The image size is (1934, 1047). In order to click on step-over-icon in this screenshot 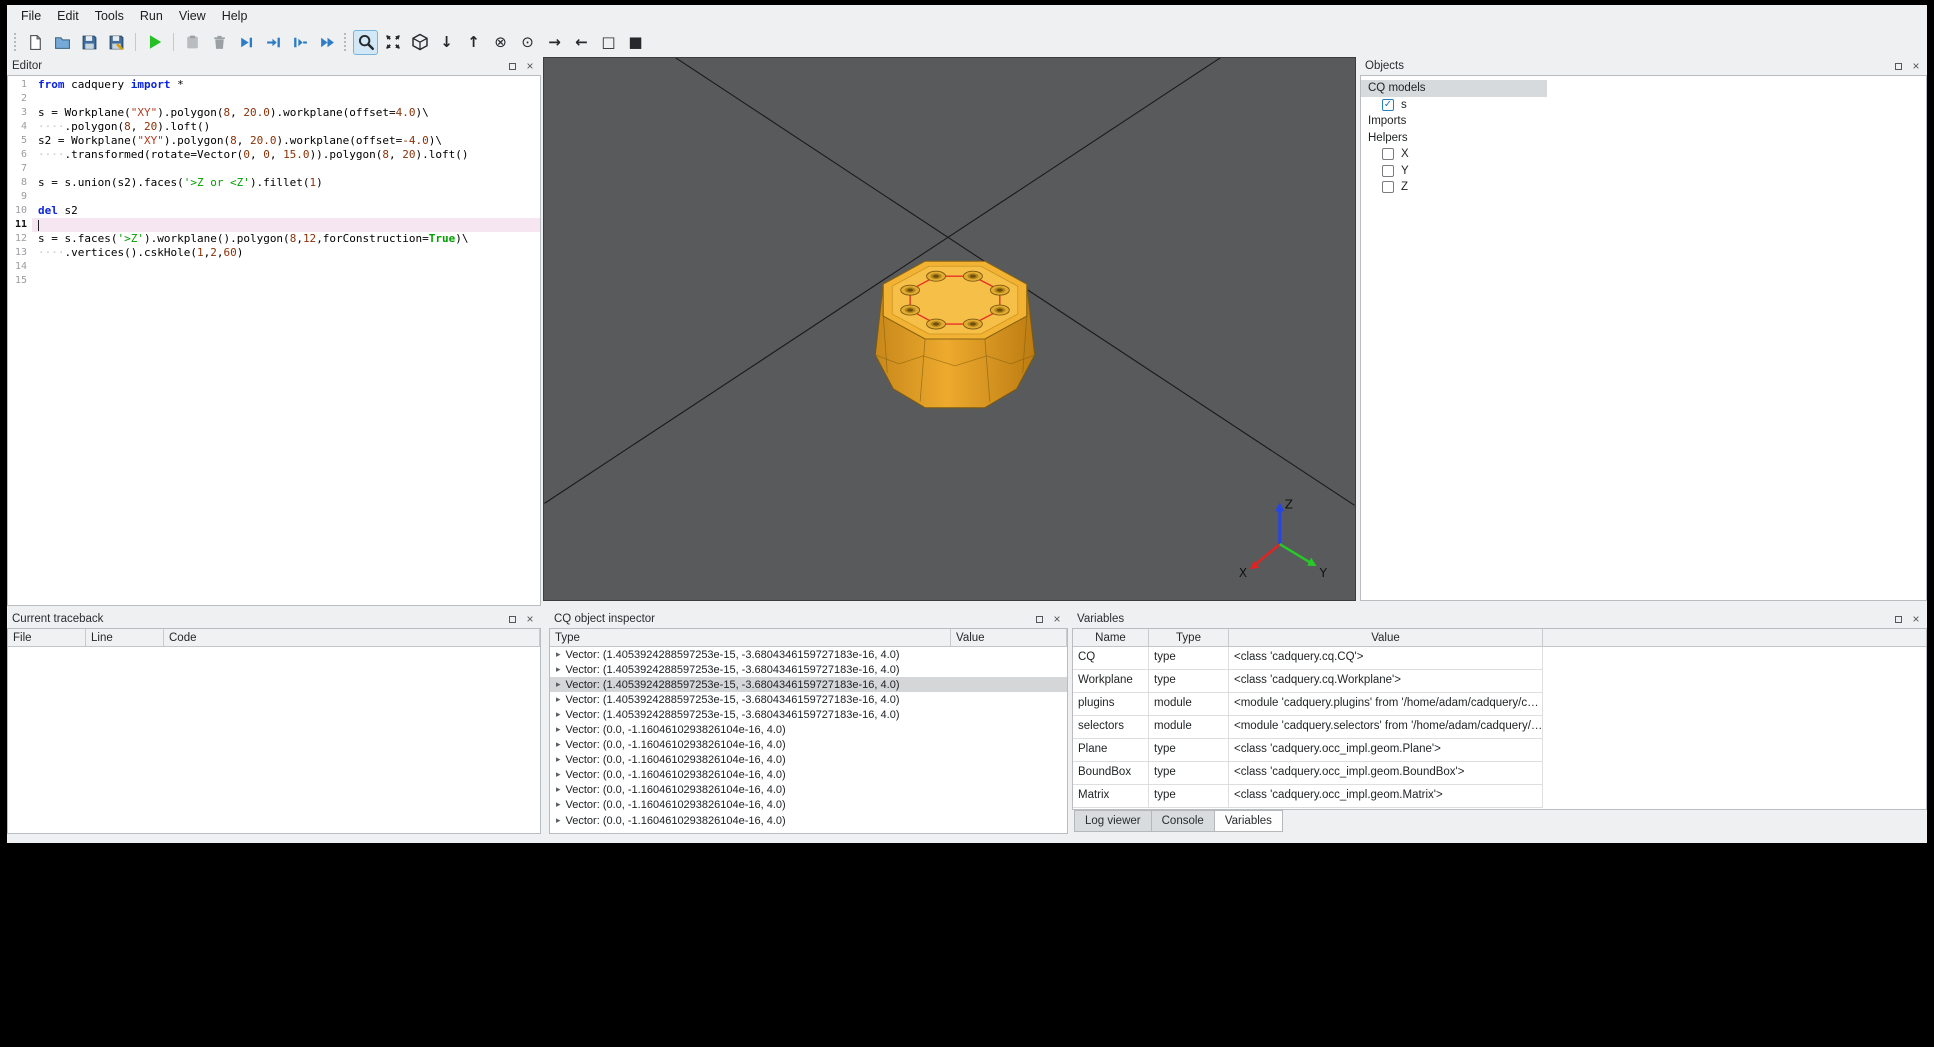, I will do `click(246, 42)`.